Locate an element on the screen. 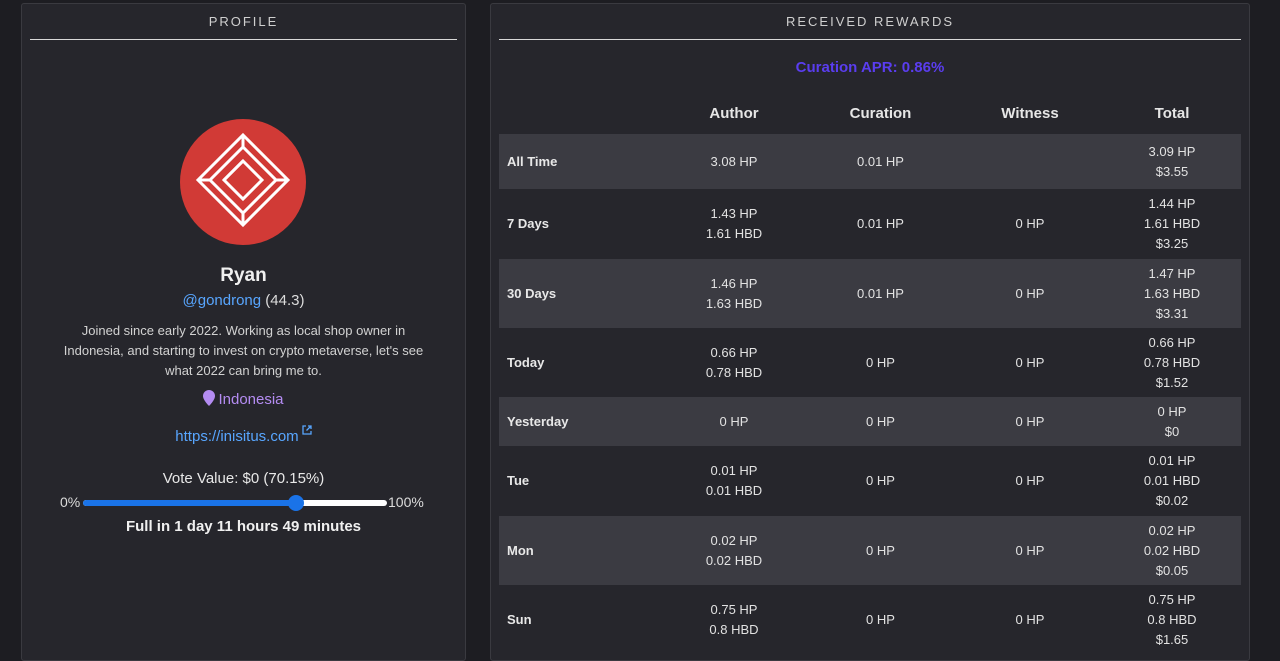 The width and height of the screenshot is (1280, 661). location-pin-icon is located at coordinates (209, 400).